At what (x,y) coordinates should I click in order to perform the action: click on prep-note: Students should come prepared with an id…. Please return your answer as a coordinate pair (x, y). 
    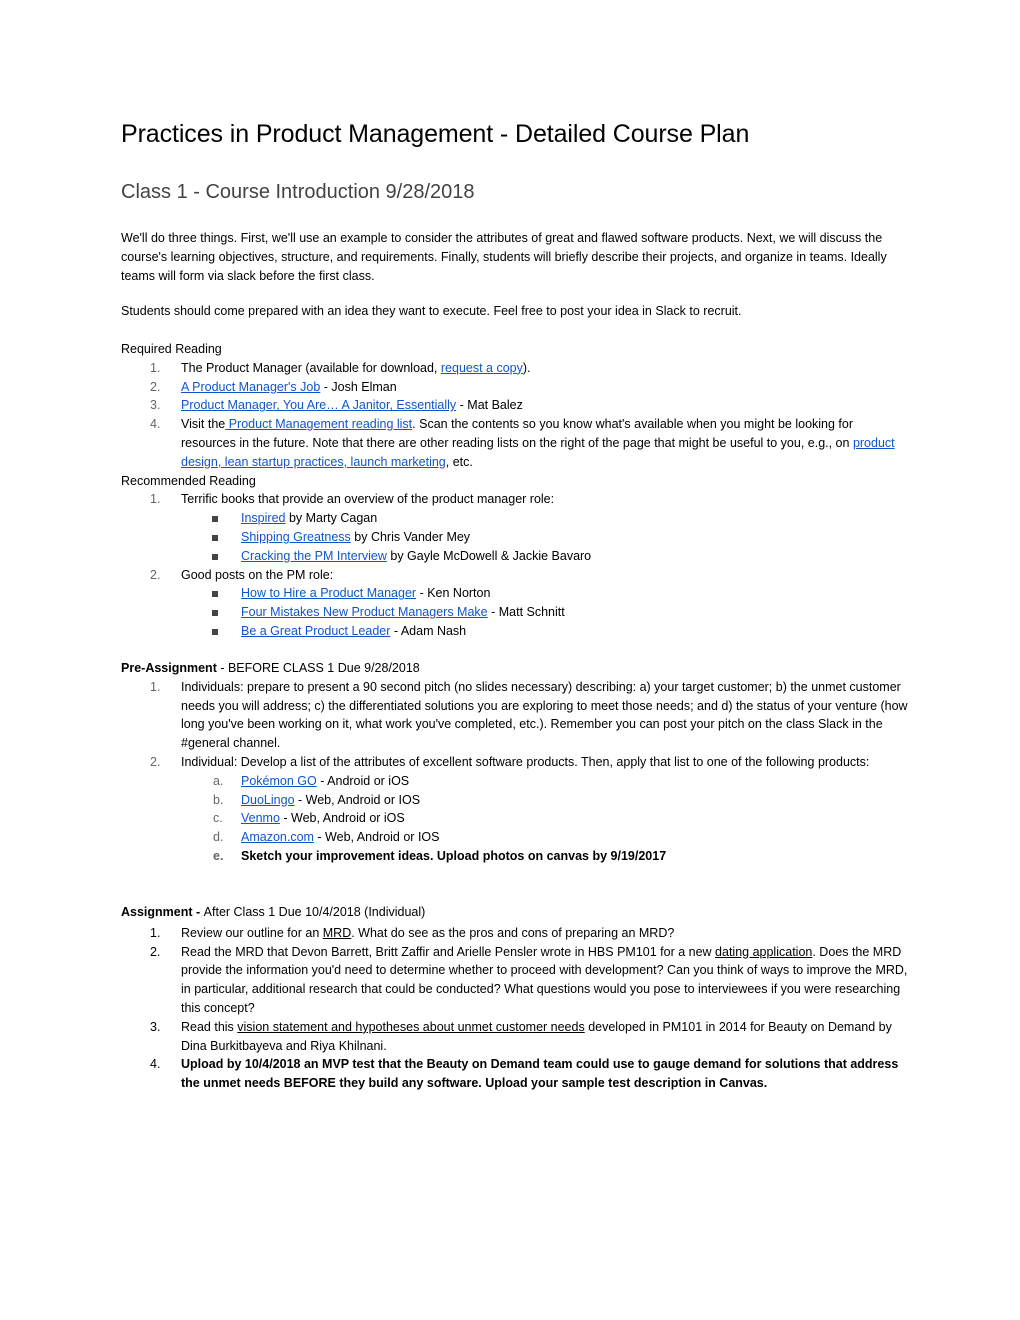
    Looking at the image, I should click on (431, 311).